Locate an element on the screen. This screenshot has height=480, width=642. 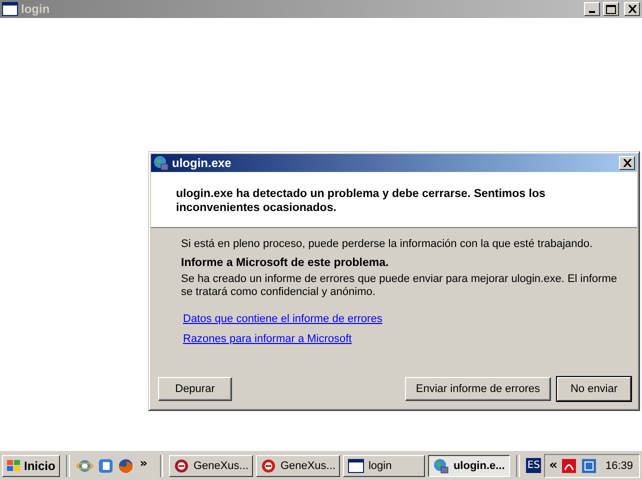
maximize-icon is located at coordinates (611, 9).